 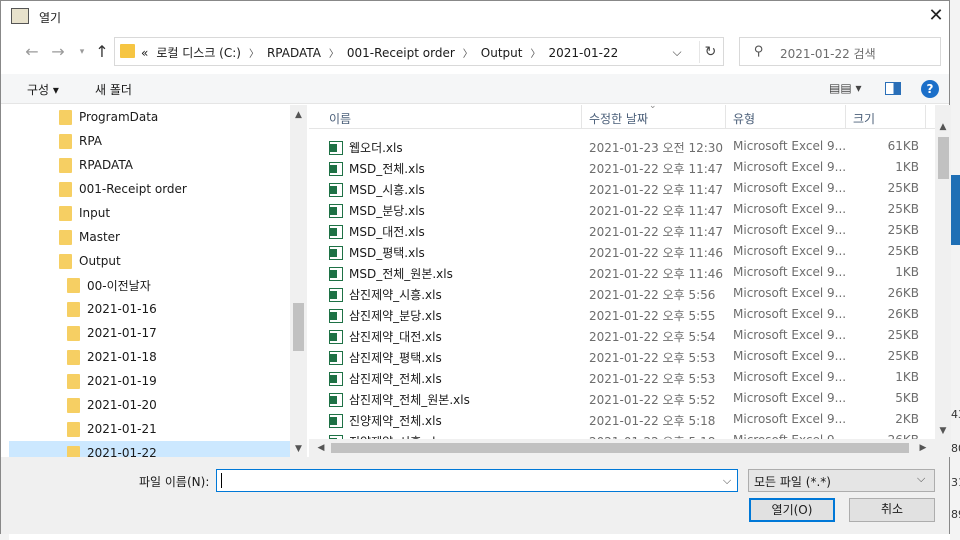 I want to click on file-name: MSD_시흥.xls, so click(x=377, y=189).